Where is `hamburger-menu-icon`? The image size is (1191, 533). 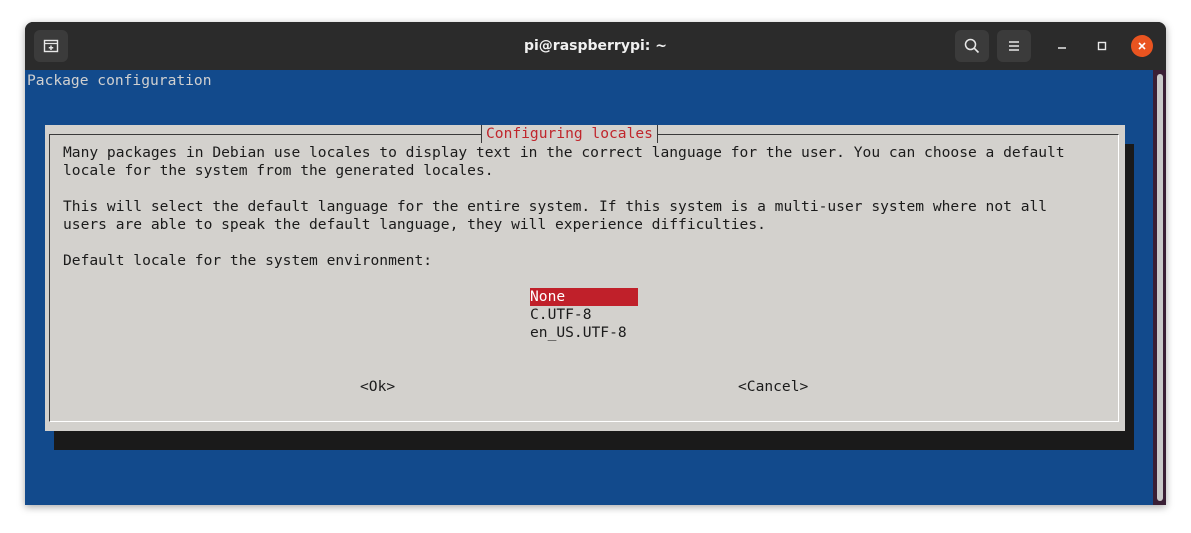 hamburger-menu-icon is located at coordinates (1014, 46).